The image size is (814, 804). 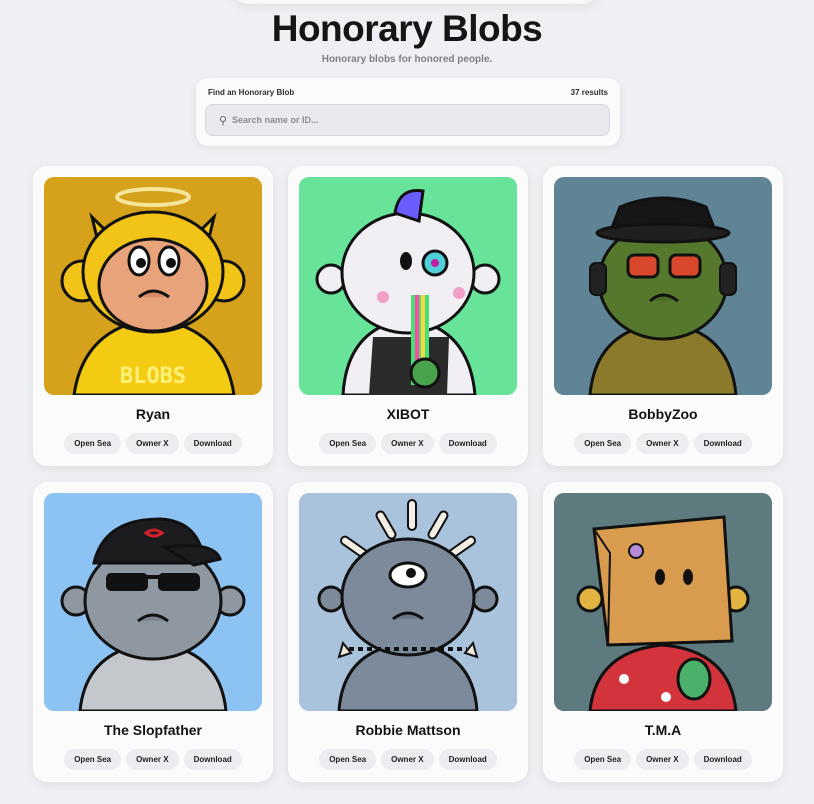 I want to click on search-box: ⚲, so click(x=407, y=120).